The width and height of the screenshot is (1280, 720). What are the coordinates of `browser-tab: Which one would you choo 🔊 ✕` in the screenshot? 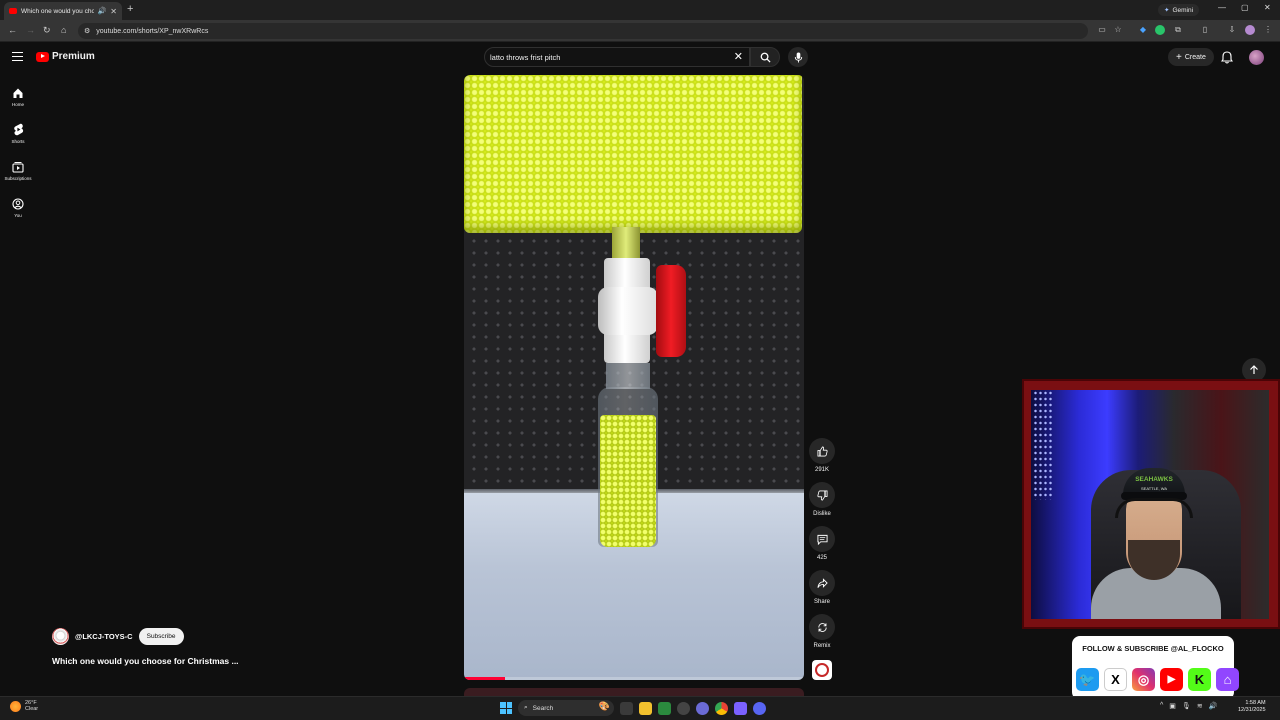 It's located at (63, 11).